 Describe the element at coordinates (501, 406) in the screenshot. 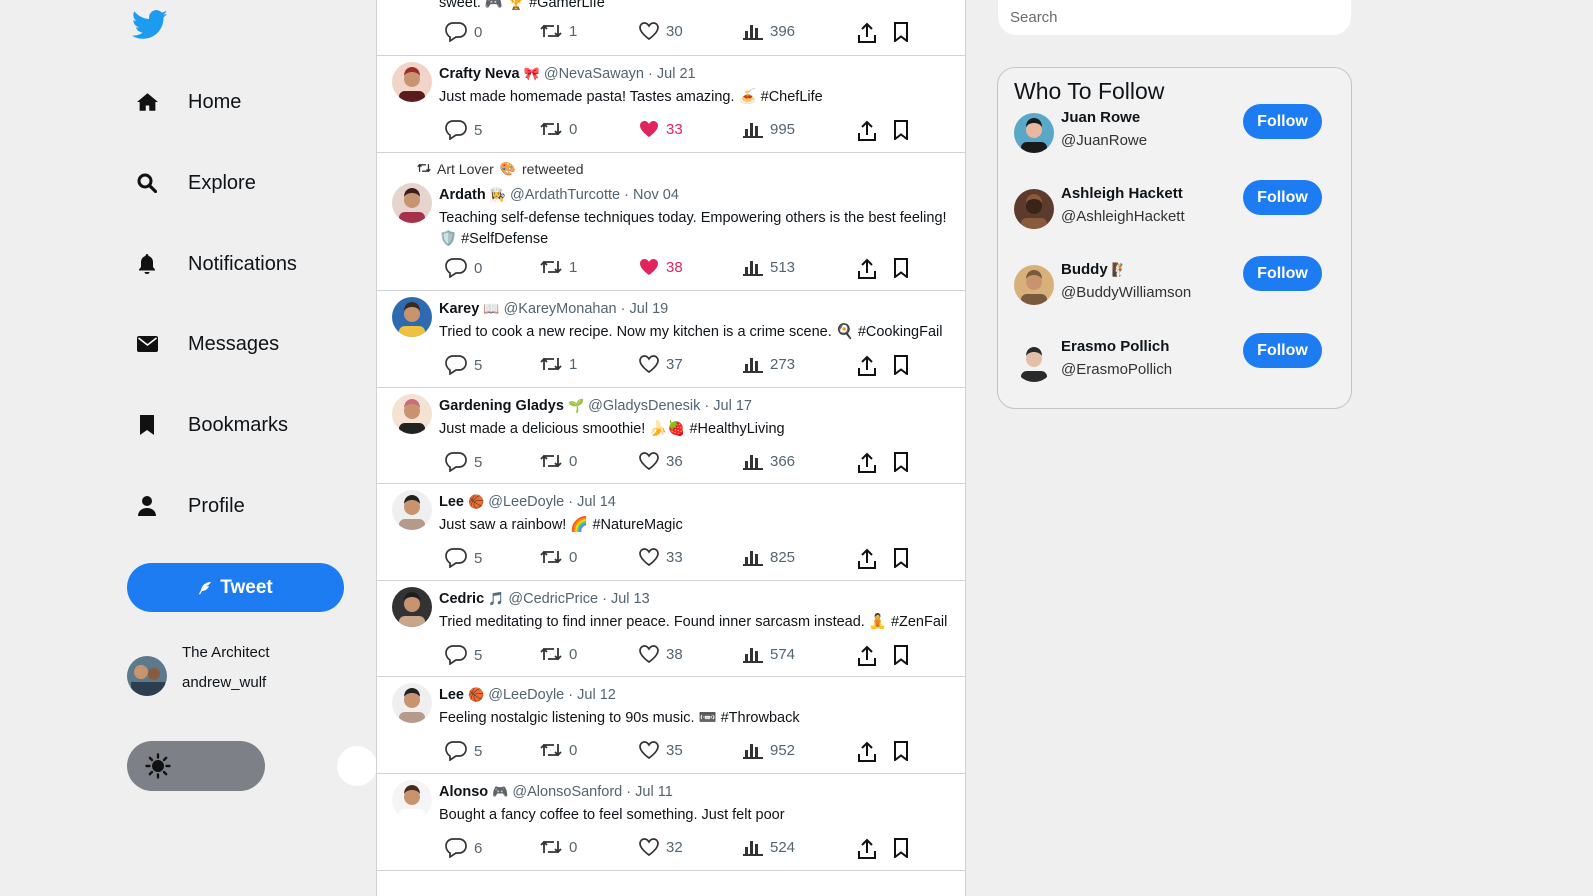

I see `author-name: Gardening Gladys` at that location.